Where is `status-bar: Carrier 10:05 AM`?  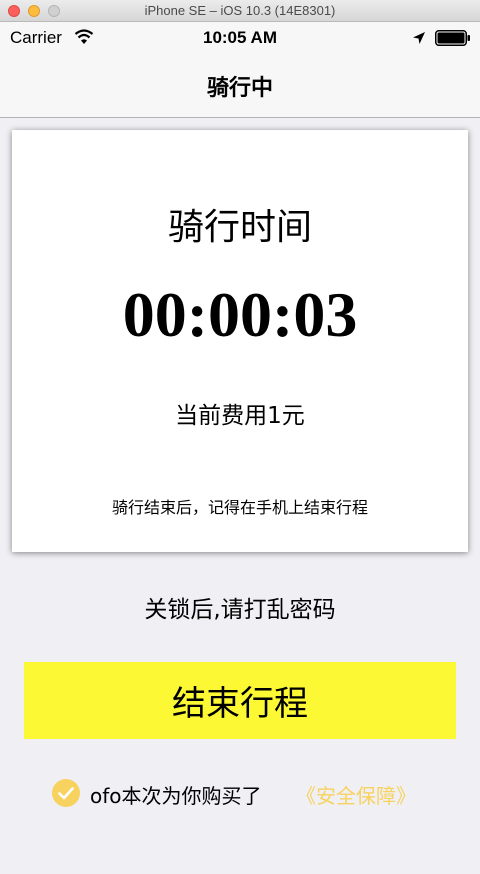 status-bar: Carrier 10:05 AM is located at coordinates (240, 38).